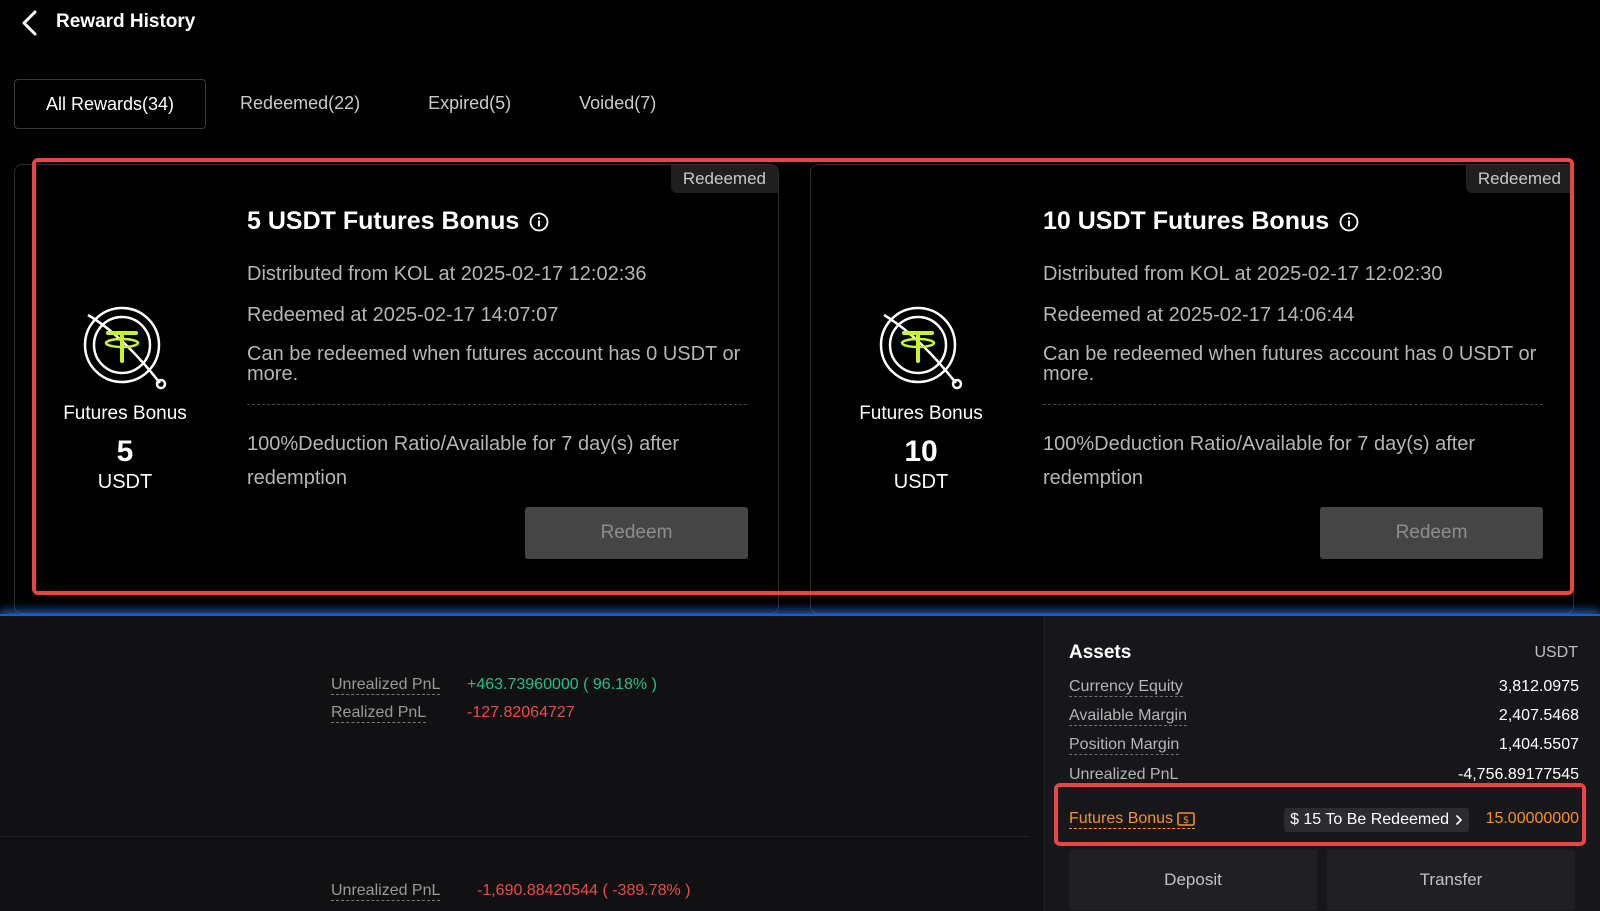  I want to click on assets-title: Assets, so click(1100, 652).